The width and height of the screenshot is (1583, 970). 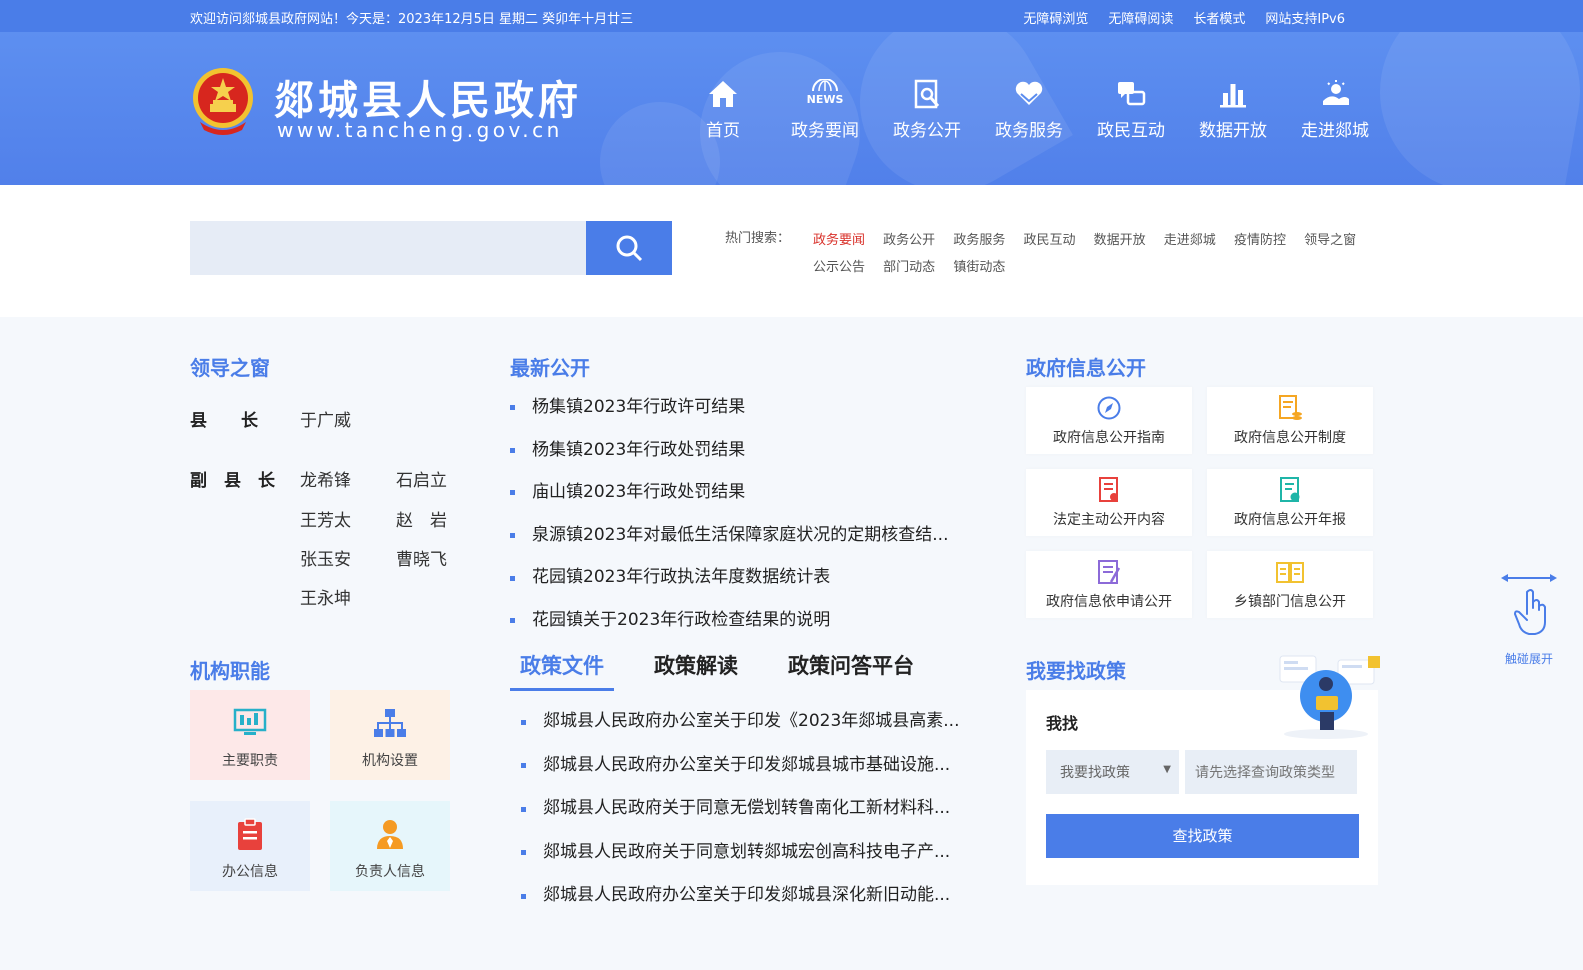 I want to click on expand-label: 触碰展开, so click(x=1528, y=659).